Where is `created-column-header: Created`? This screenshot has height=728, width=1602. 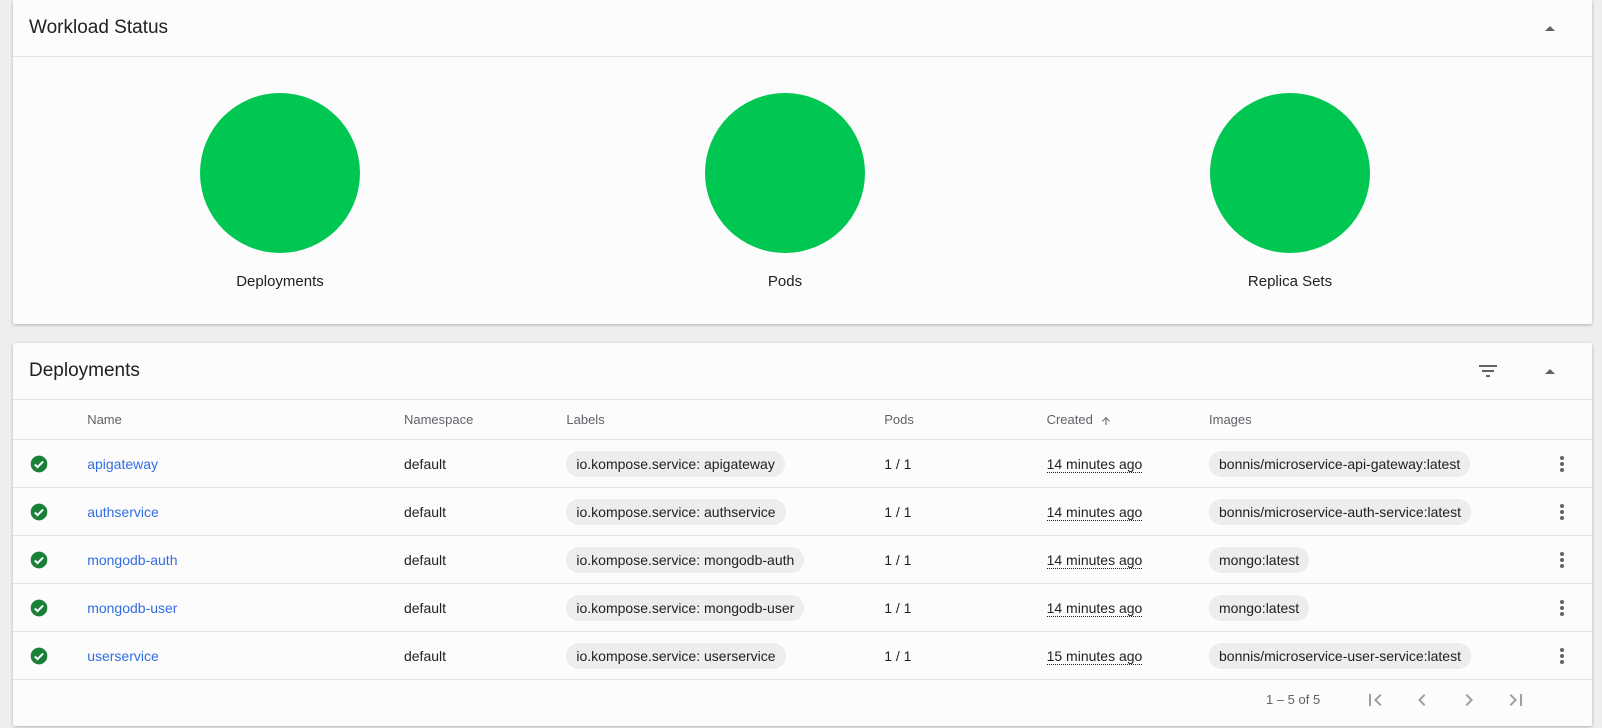 created-column-header: Created is located at coordinates (1127, 420).